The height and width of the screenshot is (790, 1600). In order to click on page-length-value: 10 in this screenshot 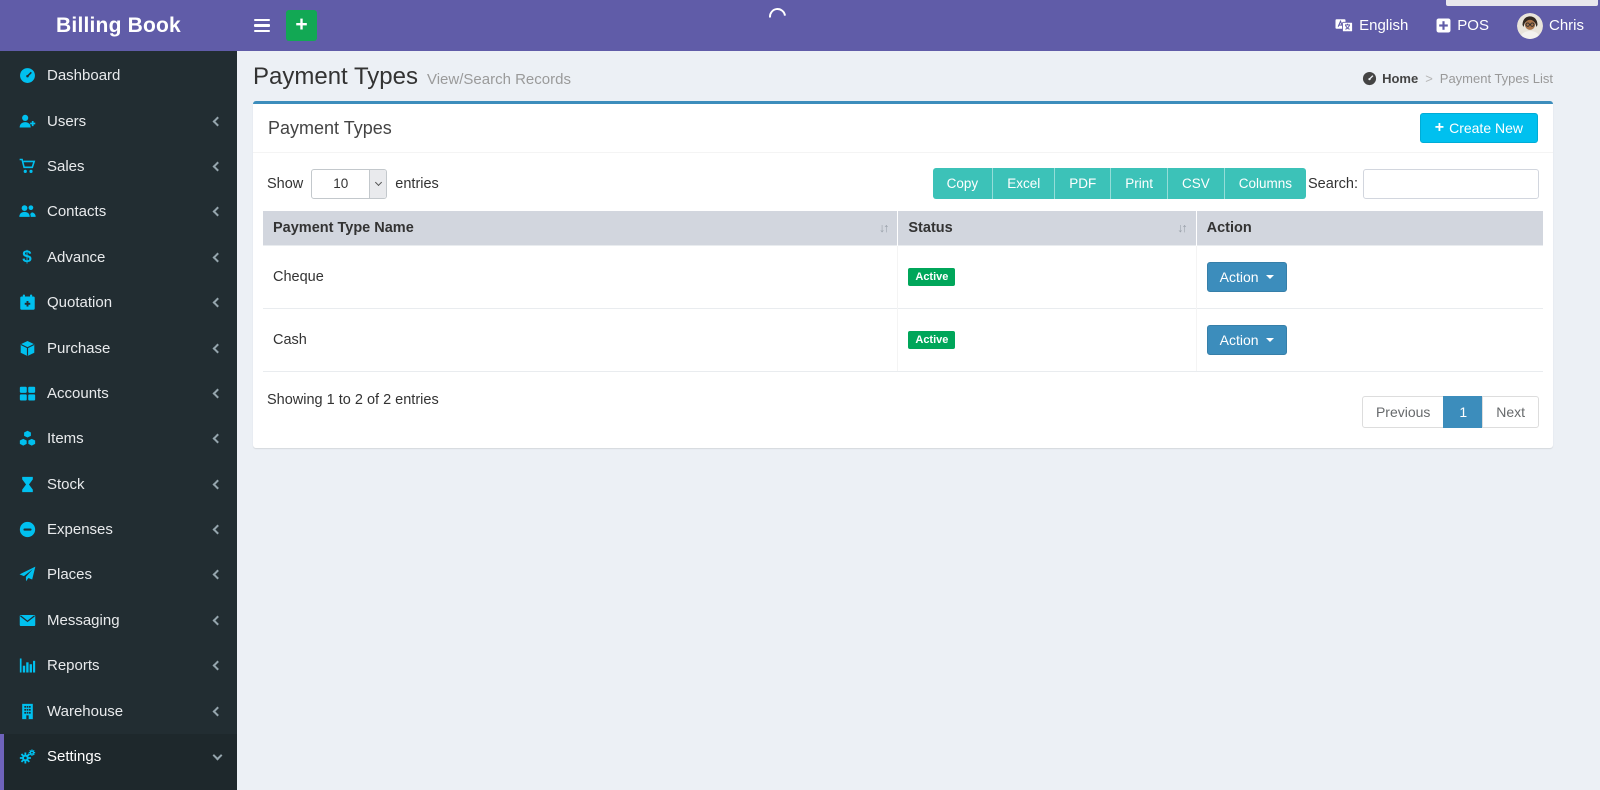, I will do `click(341, 183)`.